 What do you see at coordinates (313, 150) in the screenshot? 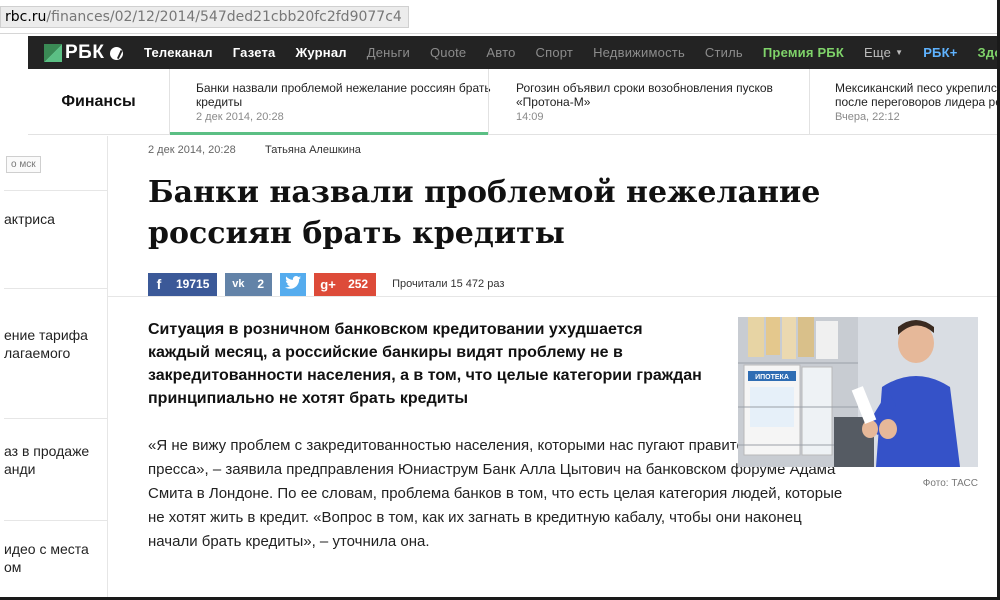
I see `article-author: Татьяна Алешкина` at bounding box center [313, 150].